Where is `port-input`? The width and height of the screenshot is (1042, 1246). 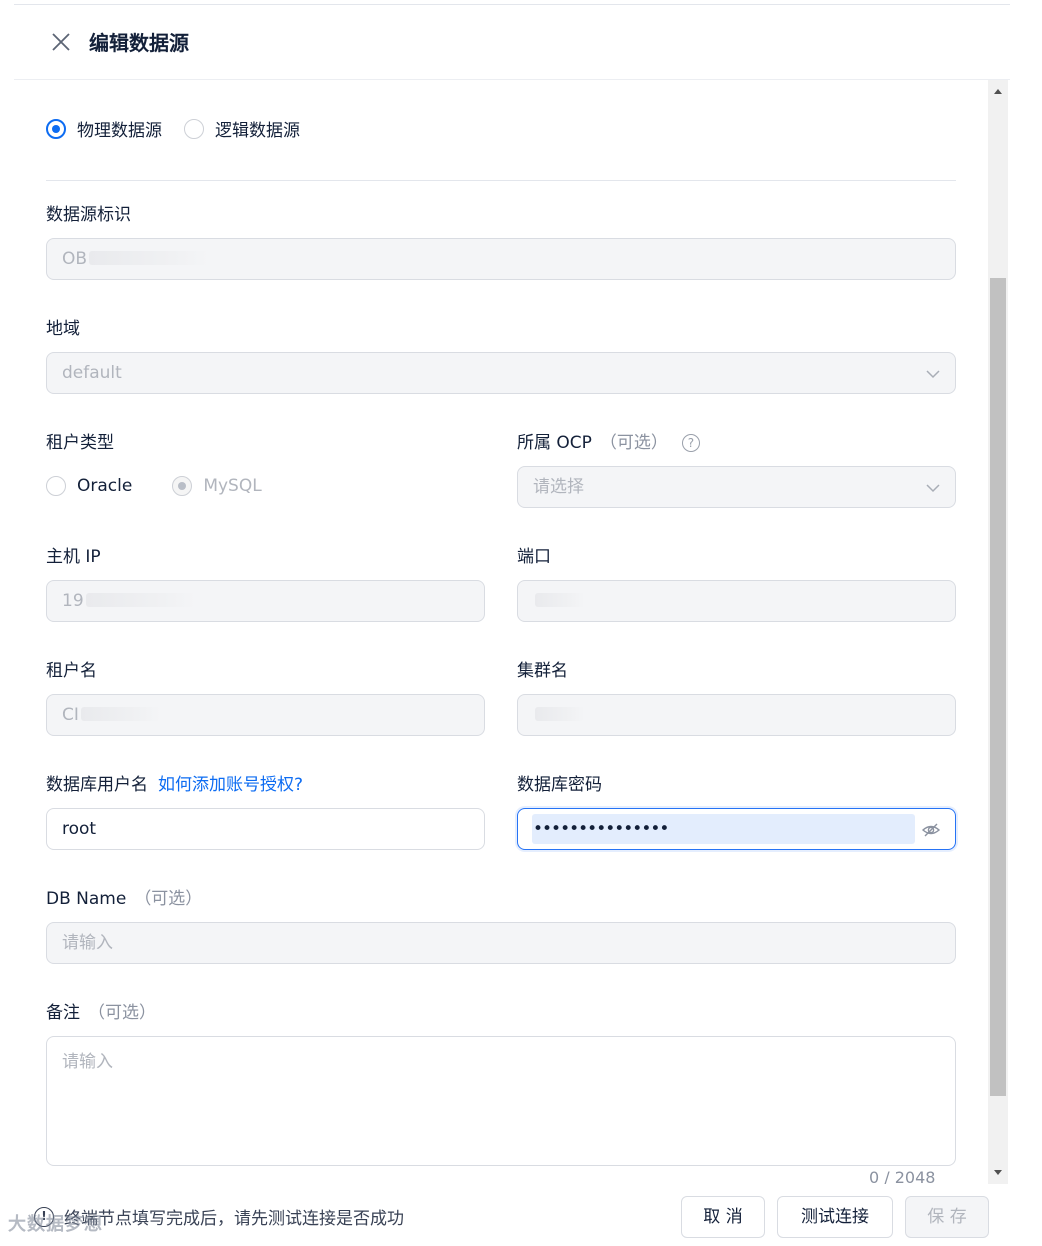
port-input is located at coordinates (736, 601).